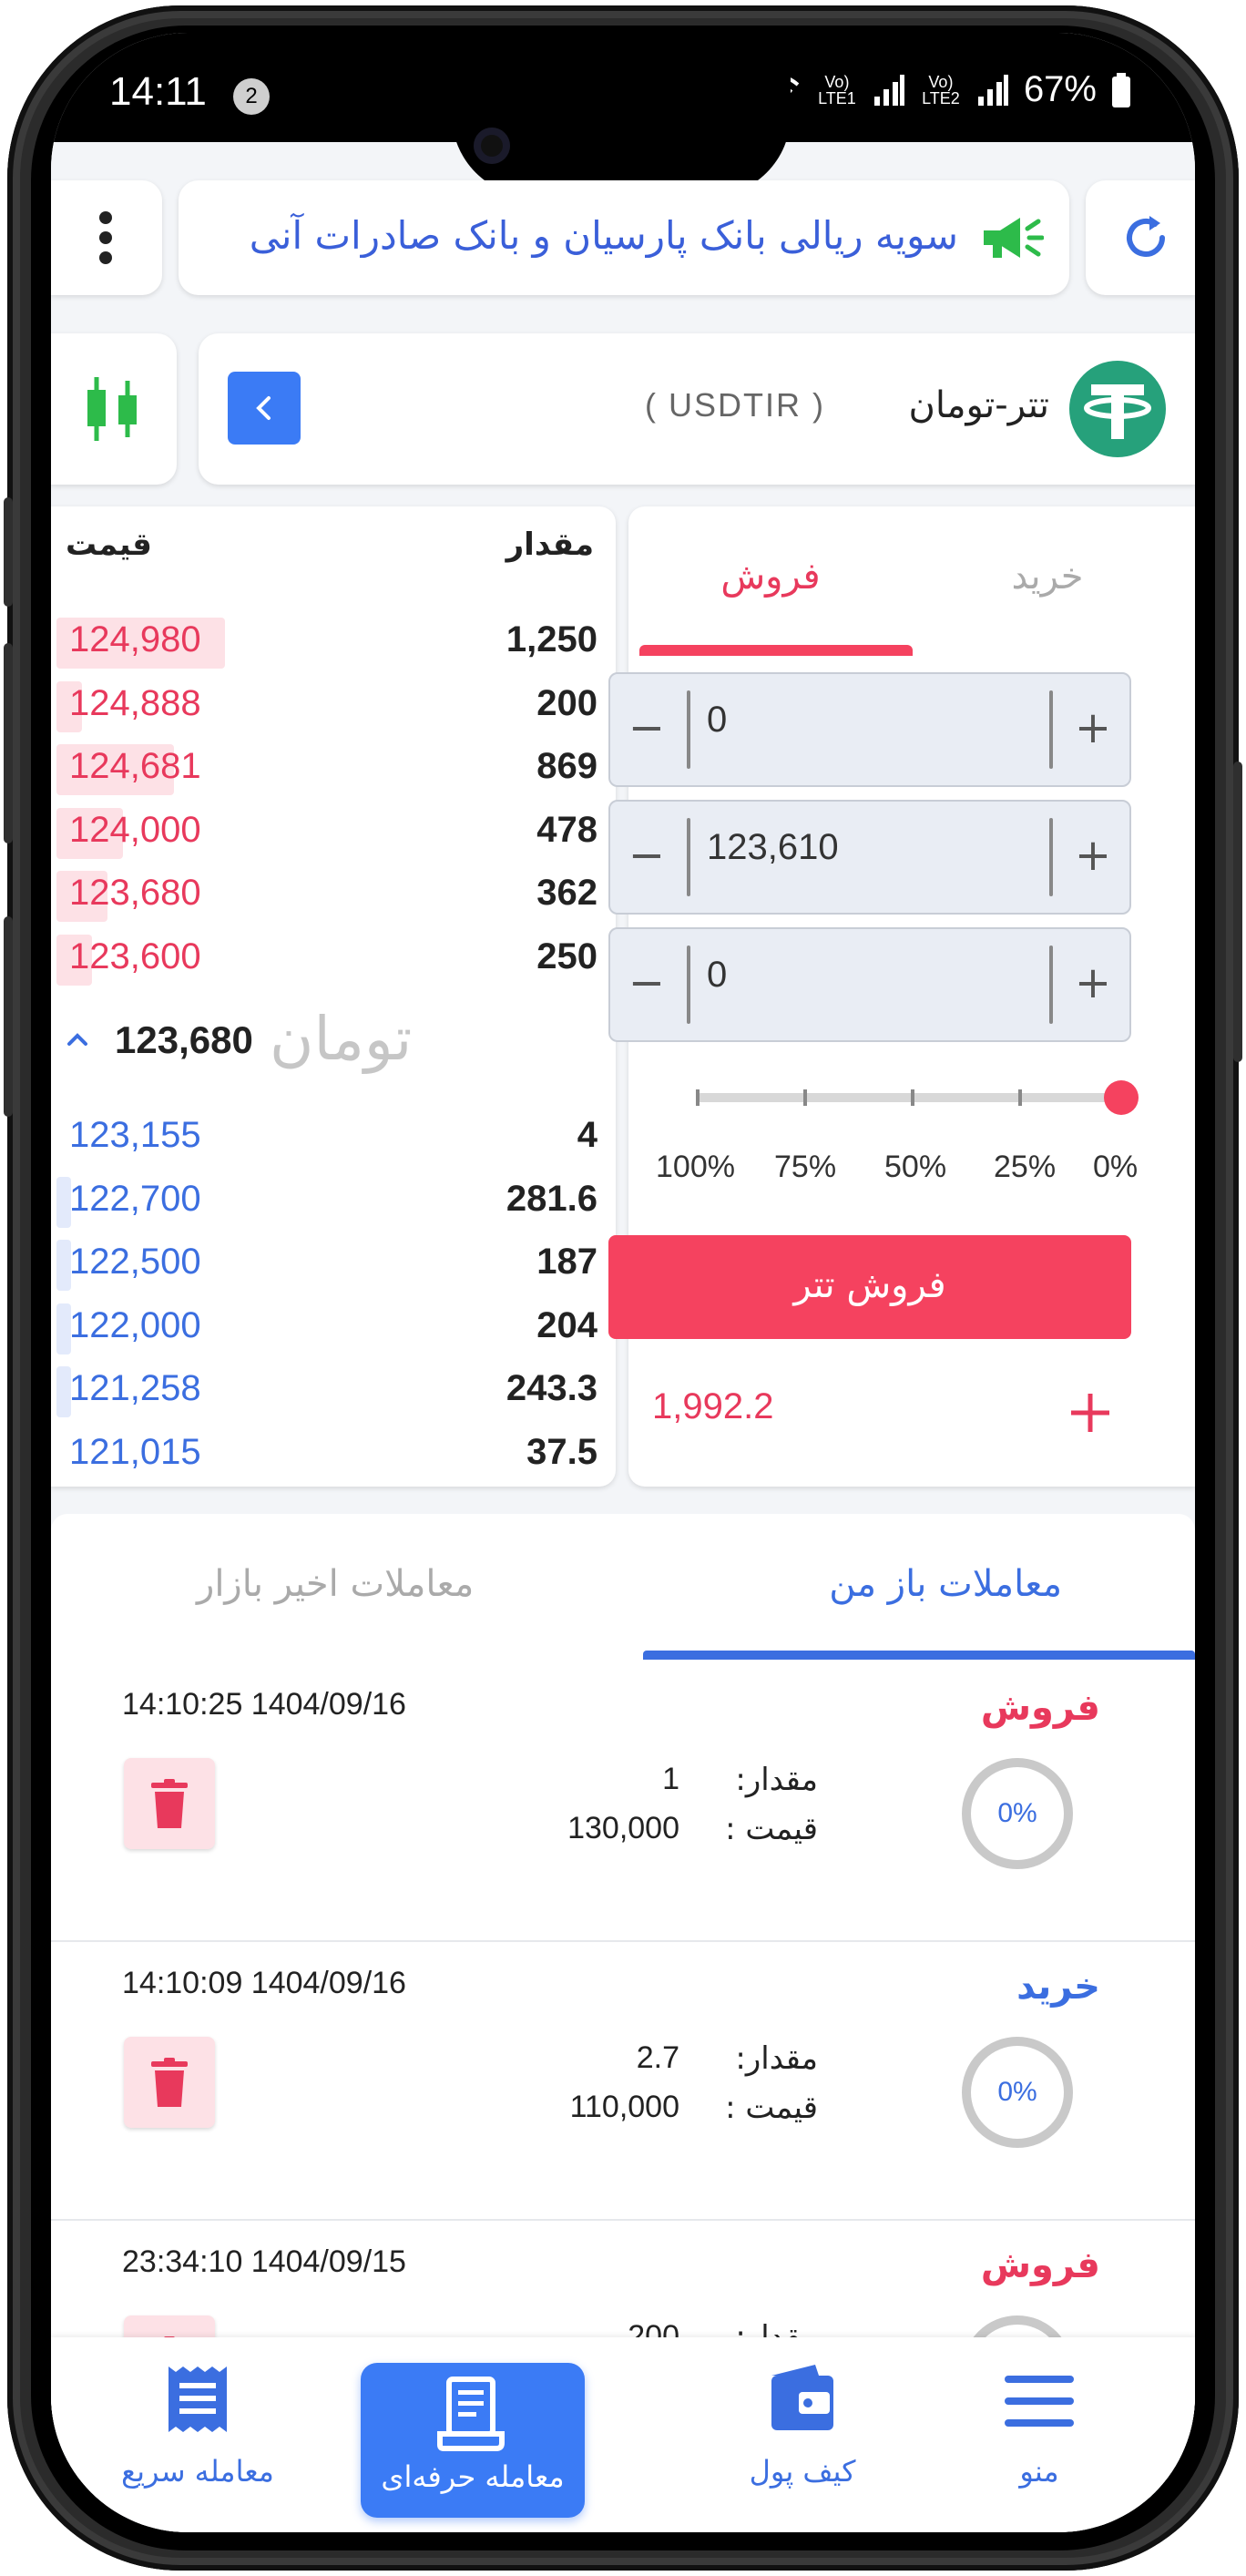 The height and width of the screenshot is (2576, 1246). Describe the element at coordinates (551, 1198) in the screenshot. I see `bid-amount: 281.6` at that location.